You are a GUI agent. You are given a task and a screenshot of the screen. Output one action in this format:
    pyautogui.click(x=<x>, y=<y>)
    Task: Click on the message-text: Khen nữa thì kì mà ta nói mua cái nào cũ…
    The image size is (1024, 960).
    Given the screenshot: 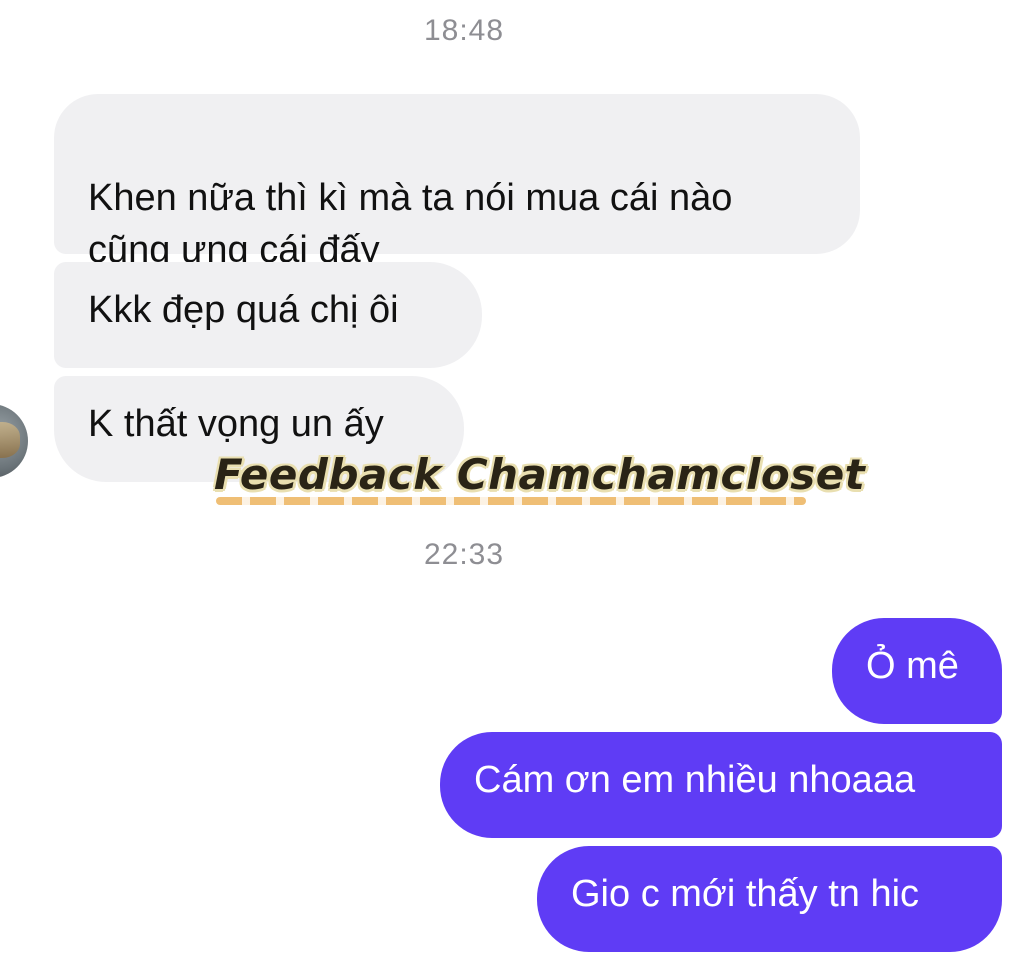 What is the action you would take?
    pyautogui.click(x=410, y=224)
    